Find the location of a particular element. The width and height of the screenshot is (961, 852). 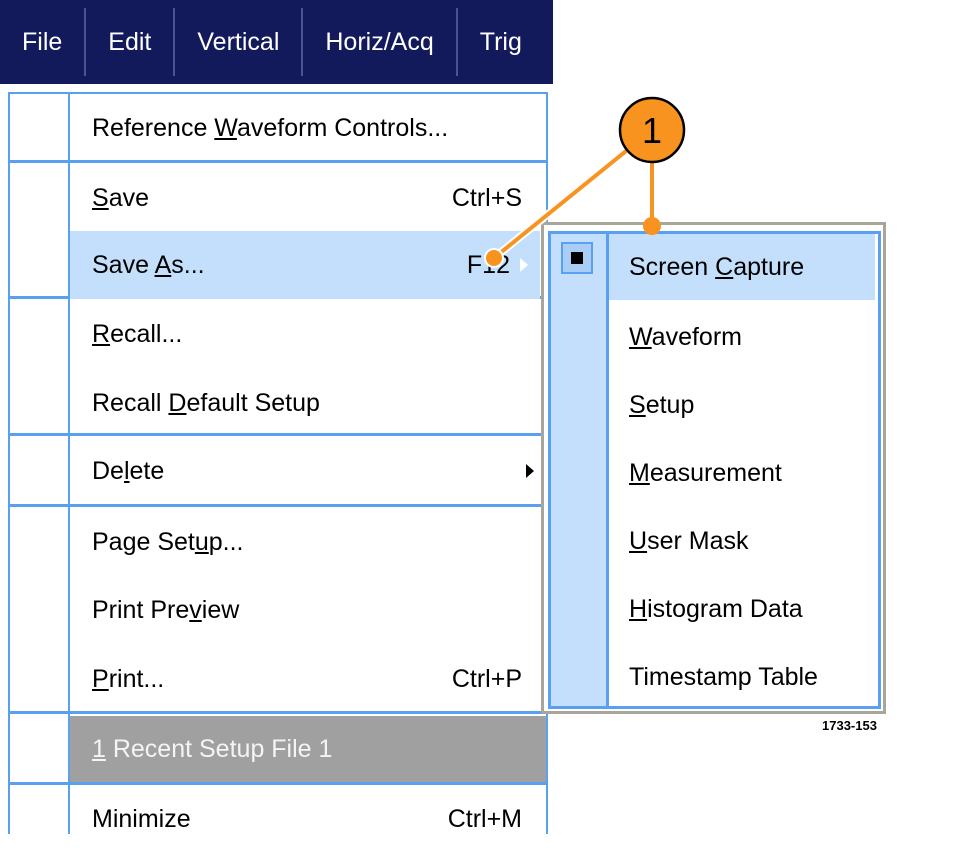

callout-annotation: 1 is located at coordinates (585, 182).